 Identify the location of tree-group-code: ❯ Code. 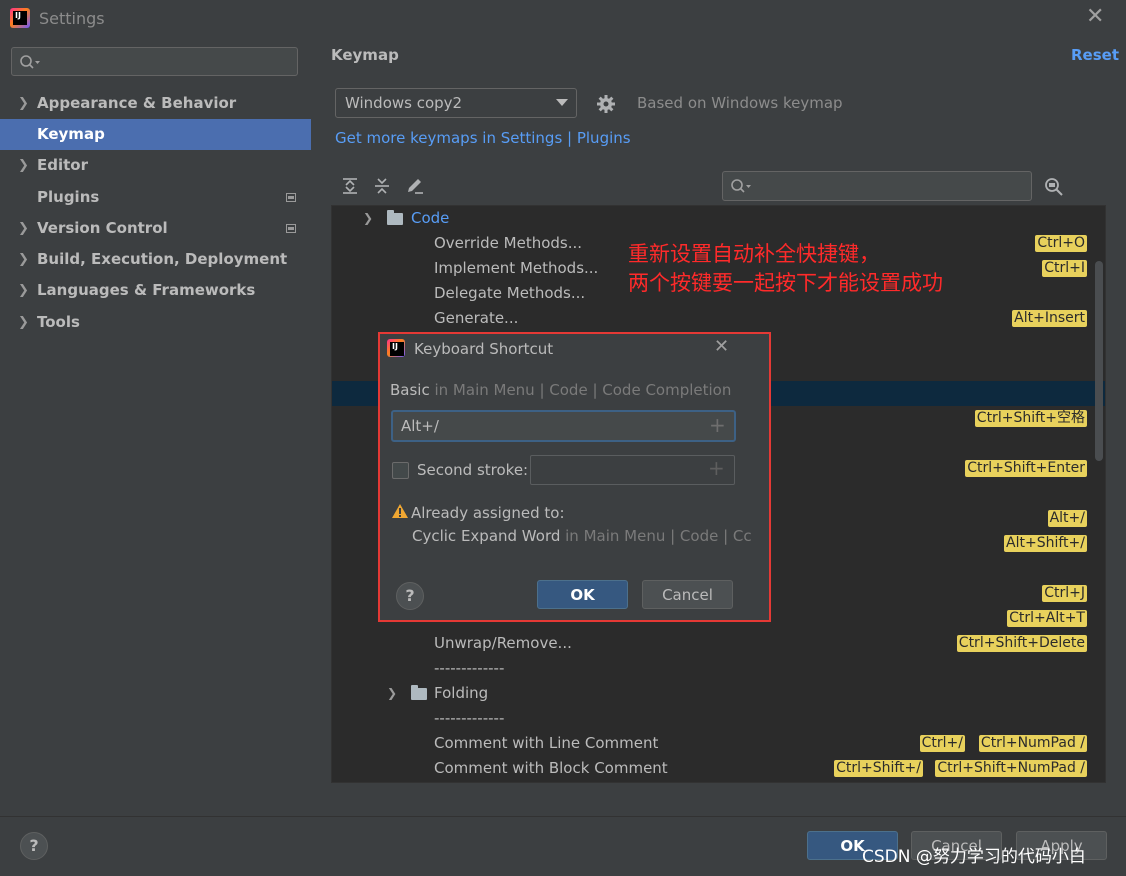
(718, 218).